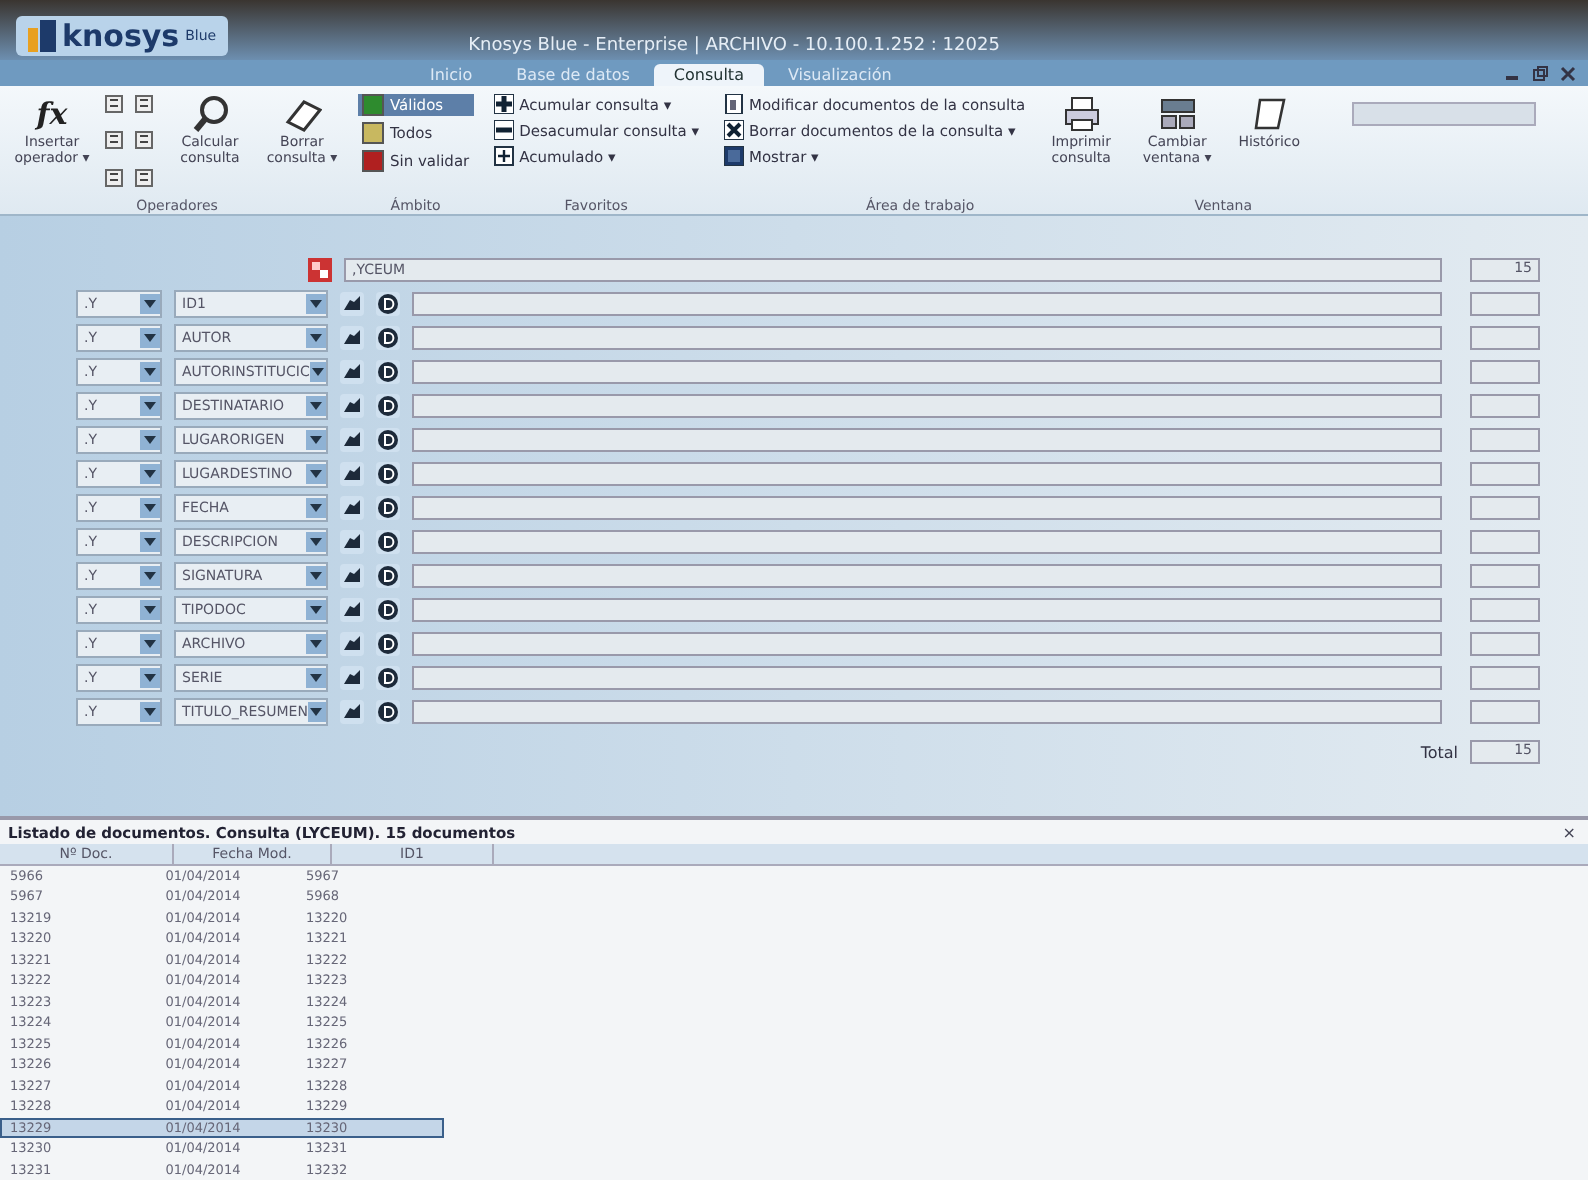  What do you see at coordinates (734, 46) in the screenshot?
I see `window-title: Knosys Blue - Enterprise | ARCHIVO - 10.100.1.252 : 12025` at bounding box center [734, 46].